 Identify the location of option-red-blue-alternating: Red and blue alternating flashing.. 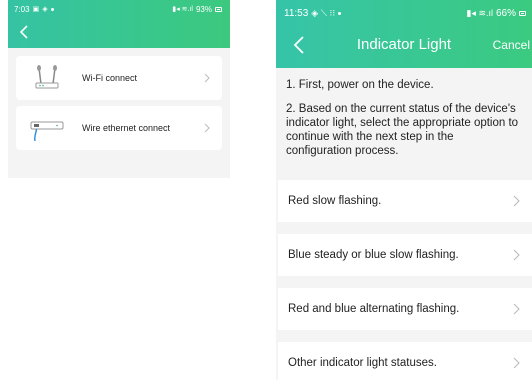
(405, 309).